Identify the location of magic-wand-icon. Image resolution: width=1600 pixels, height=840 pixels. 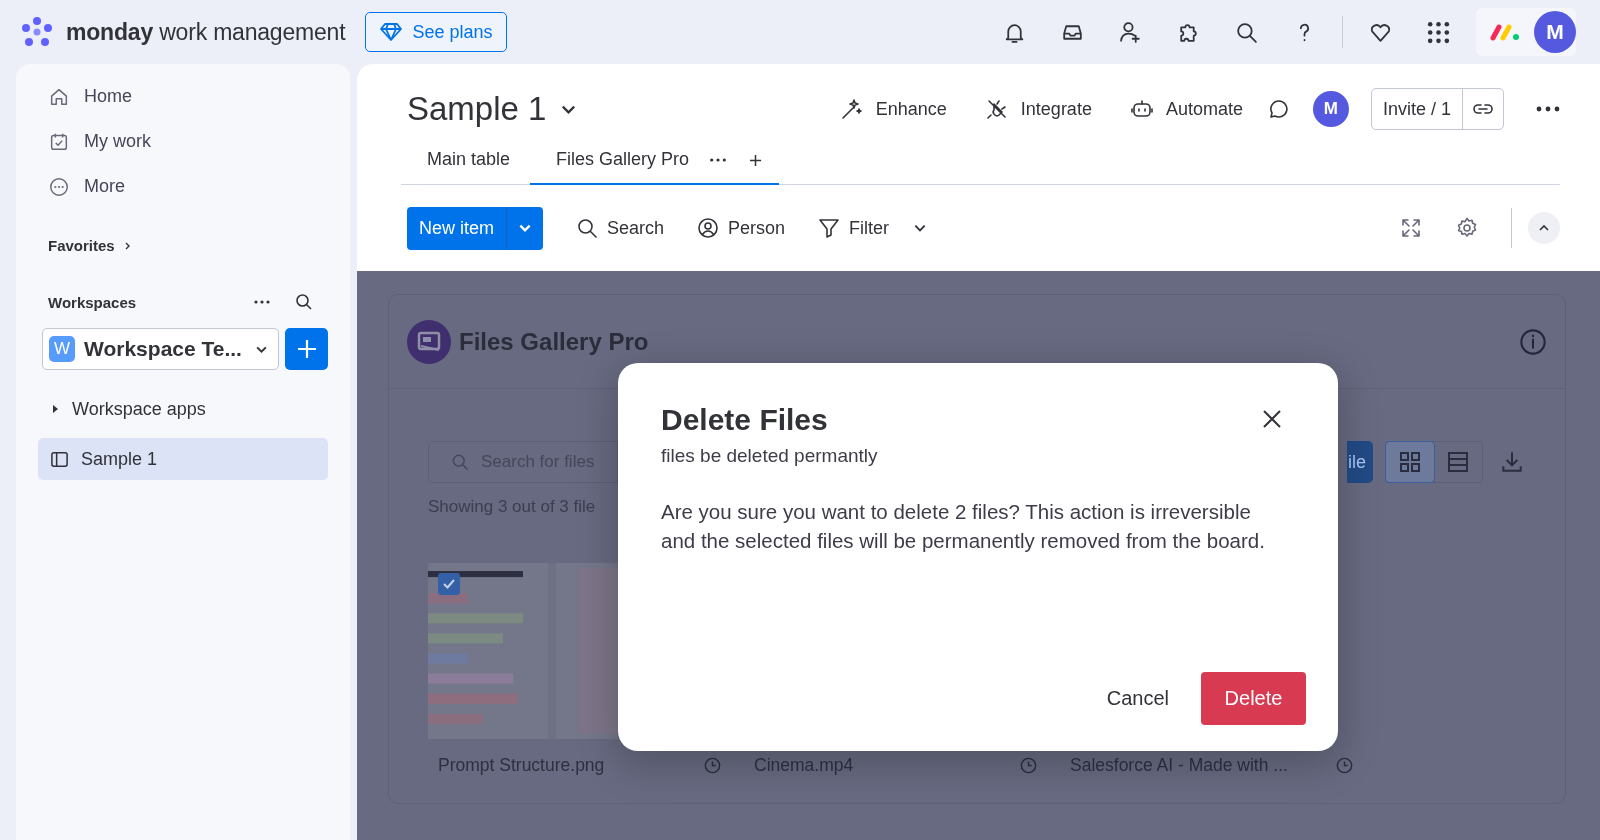
(851, 109).